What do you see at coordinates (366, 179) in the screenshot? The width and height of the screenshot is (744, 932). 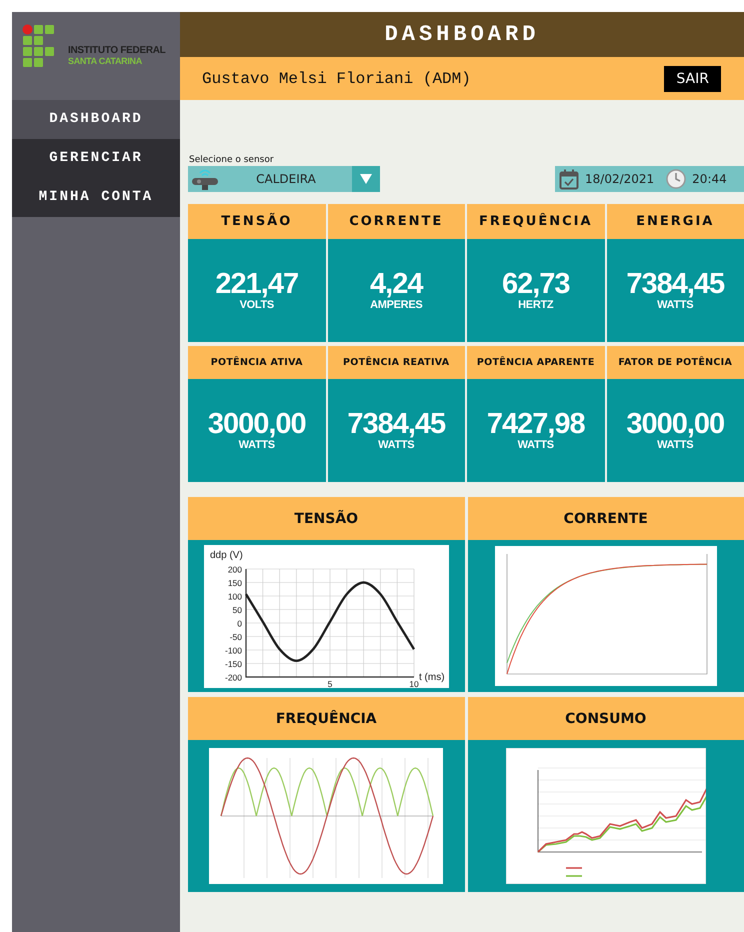 I see `dropdown-arrow-icon` at bounding box center [366, 179].